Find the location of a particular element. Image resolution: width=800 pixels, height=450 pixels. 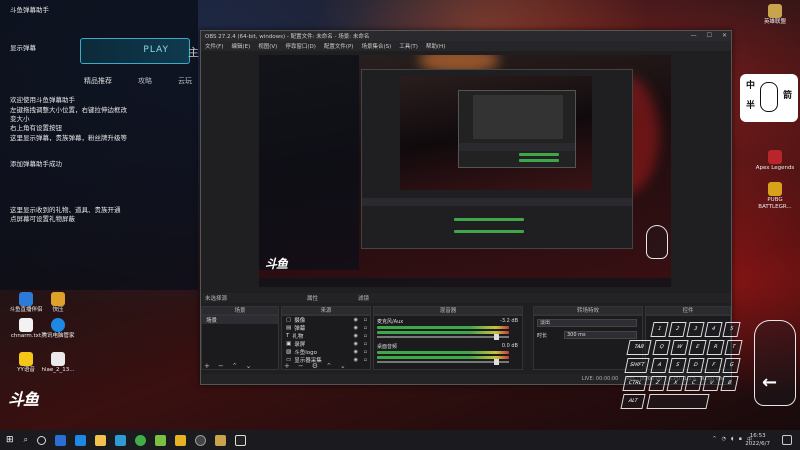

desktop-icon: Apex Legends is located at coordinates (775, 161).